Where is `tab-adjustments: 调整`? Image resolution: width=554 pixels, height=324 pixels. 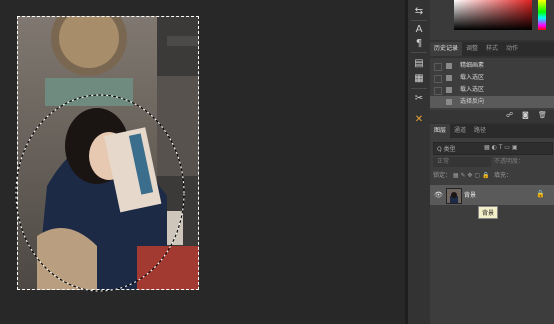
tab-adjustments: 调整 is located at coordinates (472, 49).